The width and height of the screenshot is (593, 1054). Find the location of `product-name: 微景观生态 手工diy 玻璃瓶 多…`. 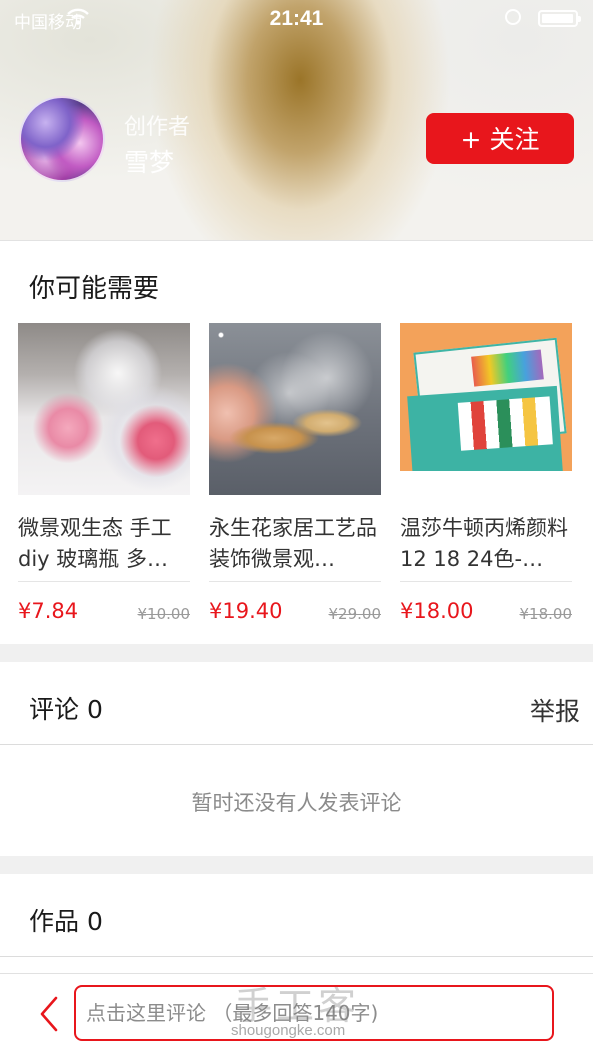

product-name: 微景观生态 手工diy 玻璃瓶 多… is located at coordinates (104, 544).